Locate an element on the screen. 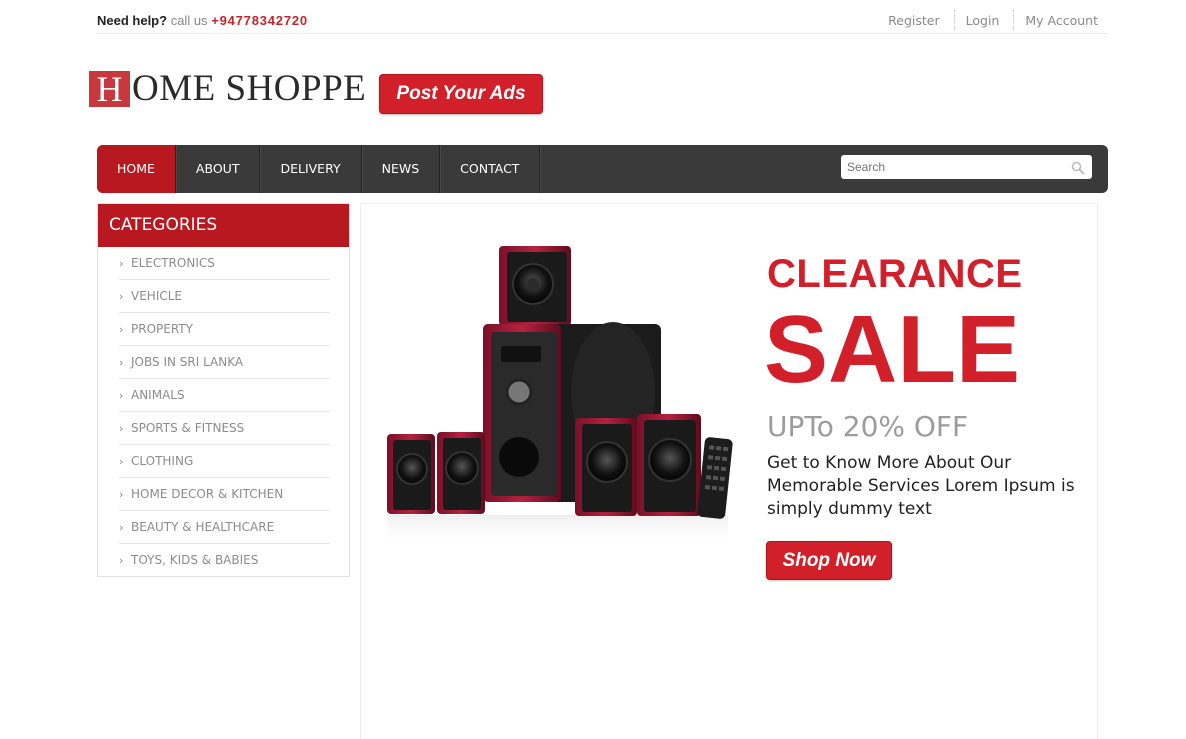 This screenshot has width=1186, height=739. category-property: › PROPERTY is located at coordinates (224, 329).